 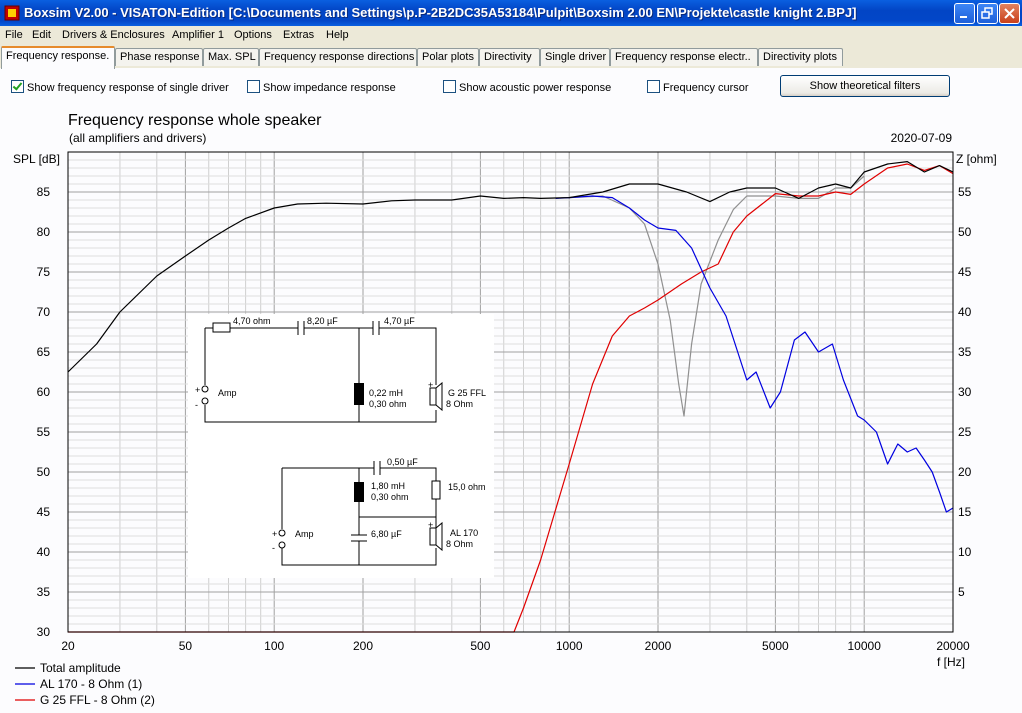 What do you see at coordinates (965, 472) in the screenshot?
I see `y2-tick-label: 20` at bounding box center [965, 472].